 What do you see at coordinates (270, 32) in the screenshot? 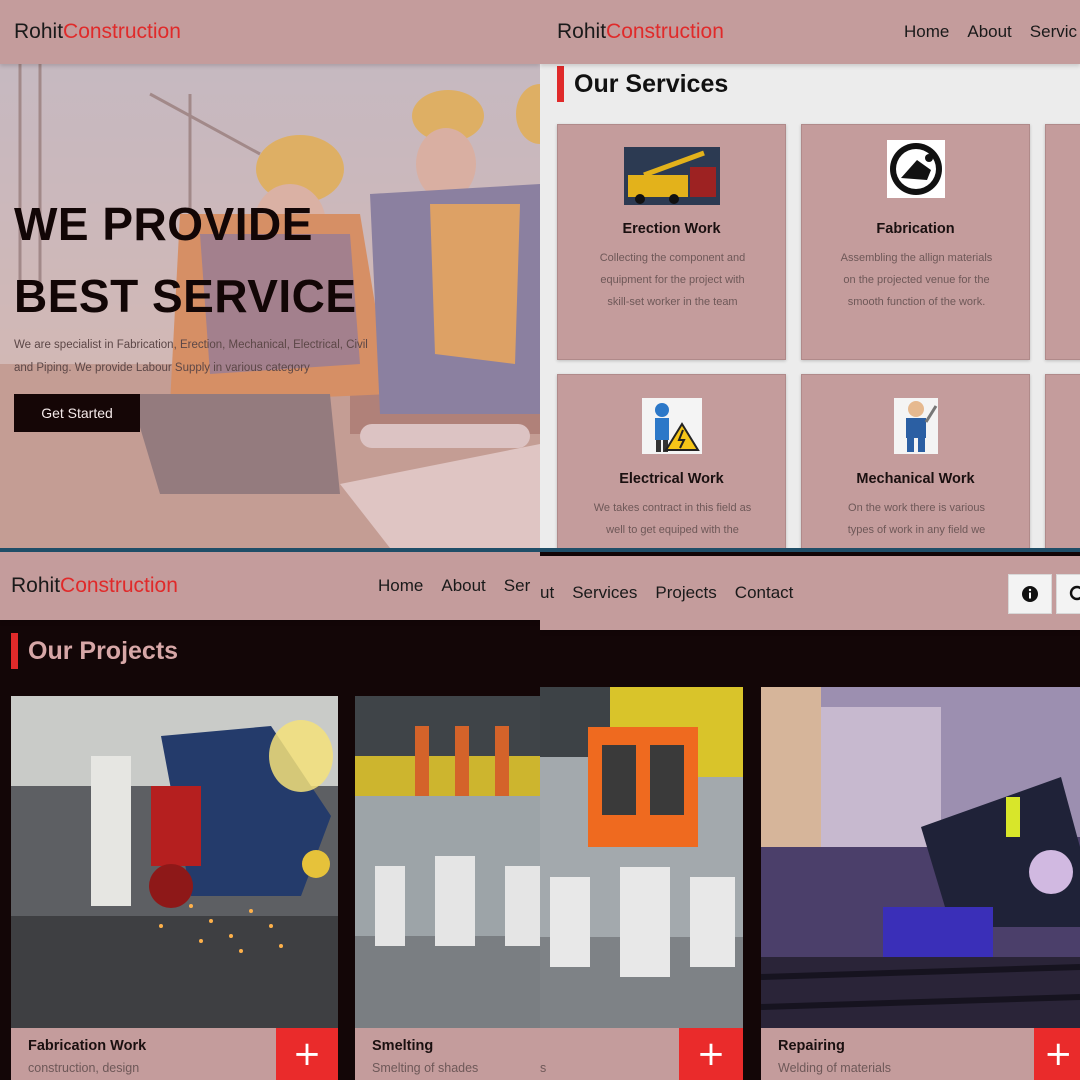
I see `navbar: RohitConstruction` at bounding box center [270, 32].